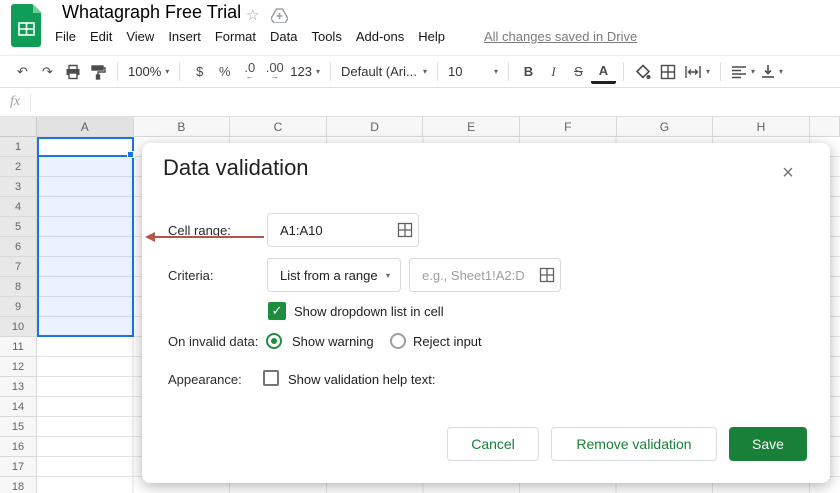 Image resolution: width=840 pixels, height=493 pixels. Describe the element at coordinates (768, 444) in the screenshot. I see `save-button: Save` at that location.